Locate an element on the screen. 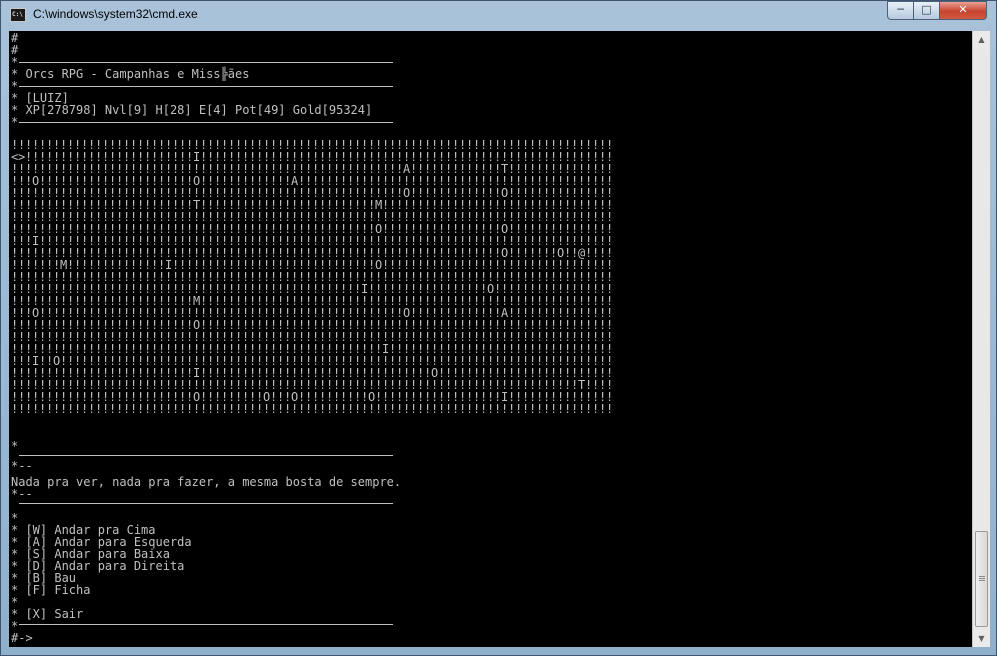  menu-item-exit: * [X] Sair is located at coordinates (47, 614).